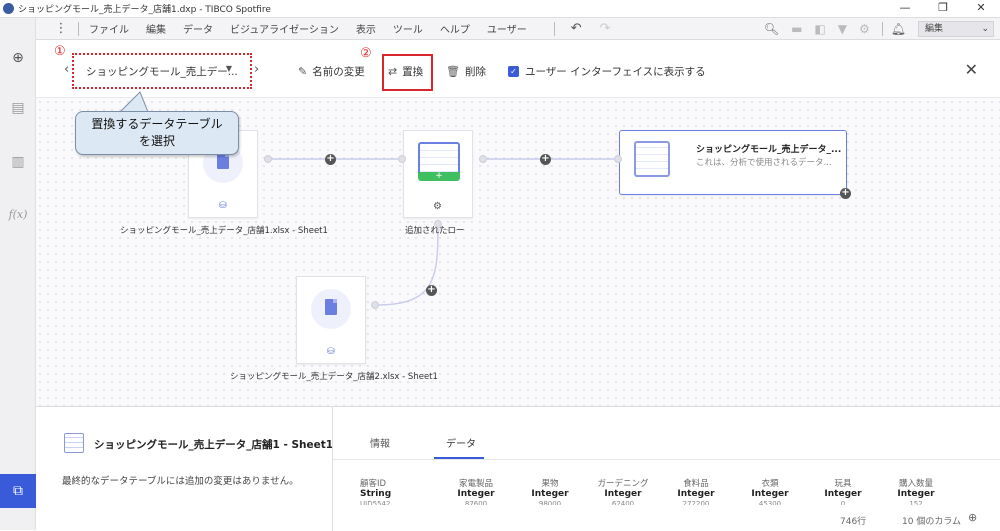 Image resolution: width=1000 pixels, height=531 pixels. I want to click on added-rows-label: 追加されたロー, so click(435, 231).